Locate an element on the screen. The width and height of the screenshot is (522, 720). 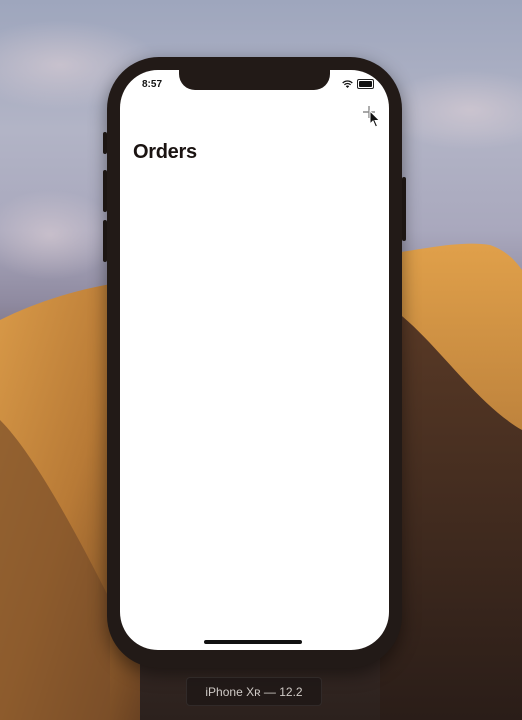
mouse-cursor-icon is located at coordinates (375, 119).